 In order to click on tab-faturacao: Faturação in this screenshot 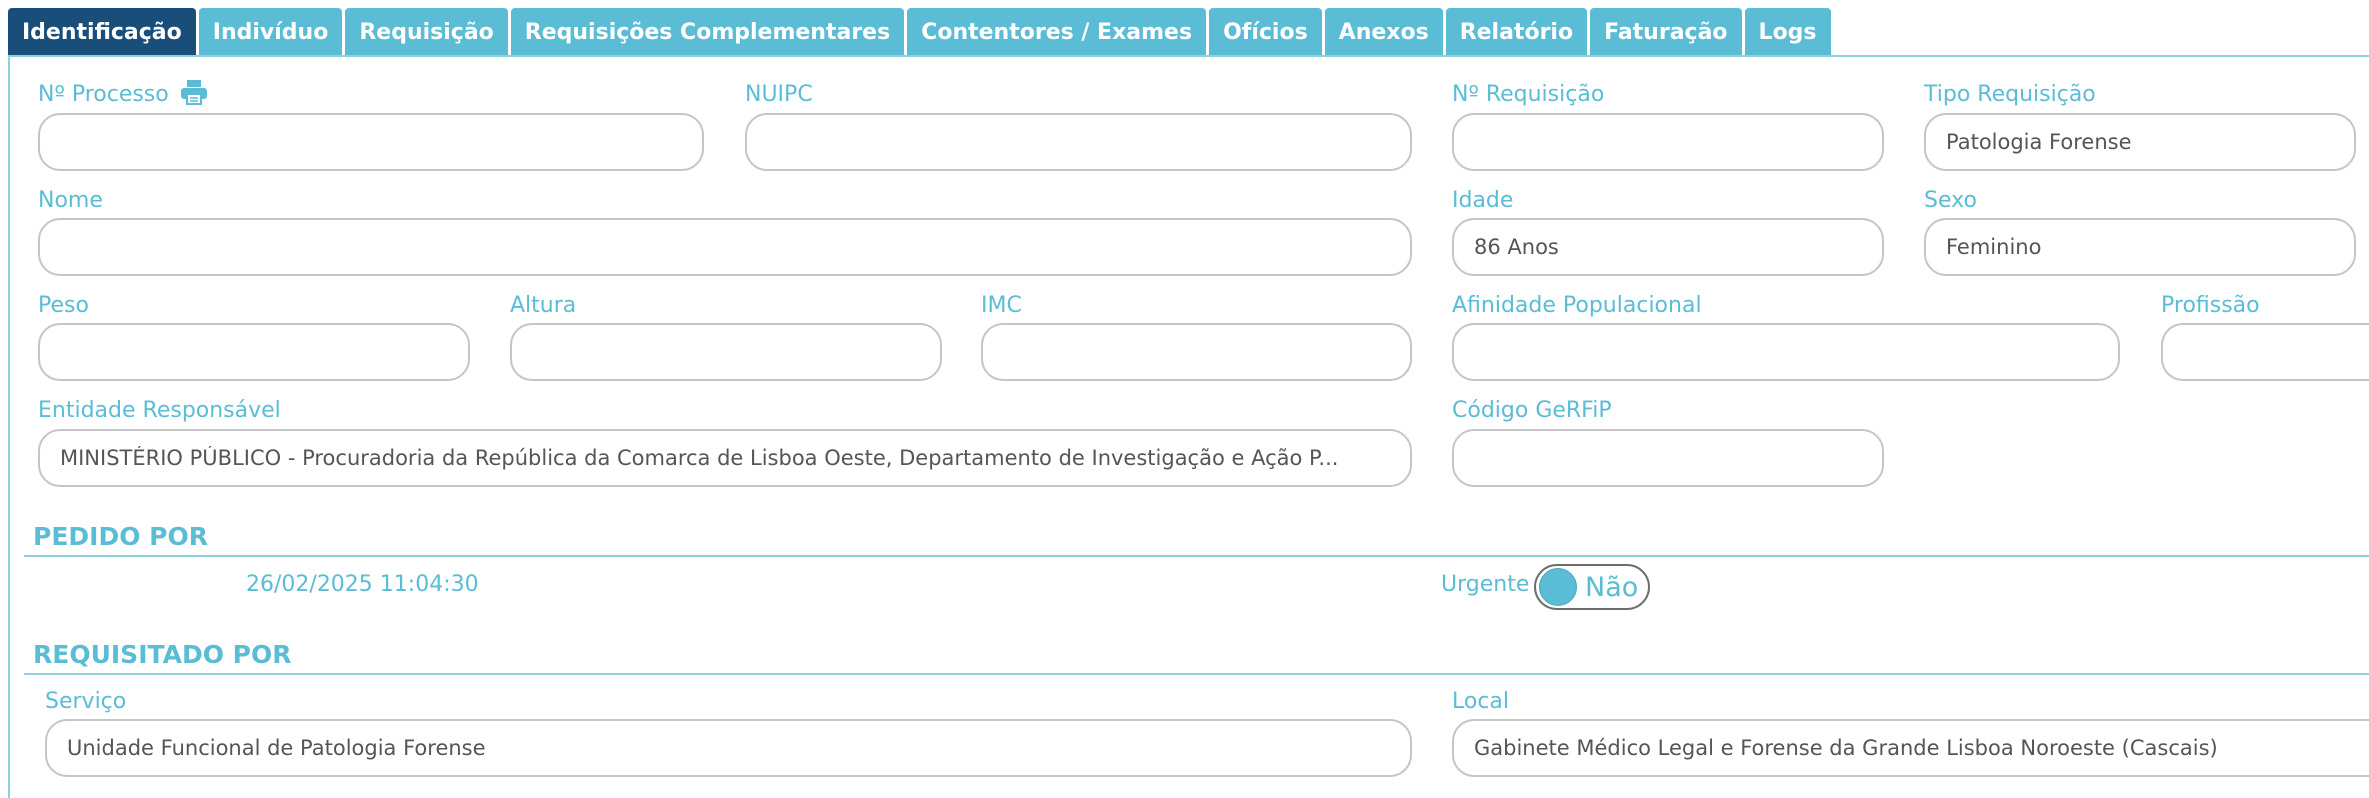, I will do `click(1666, 32)`.